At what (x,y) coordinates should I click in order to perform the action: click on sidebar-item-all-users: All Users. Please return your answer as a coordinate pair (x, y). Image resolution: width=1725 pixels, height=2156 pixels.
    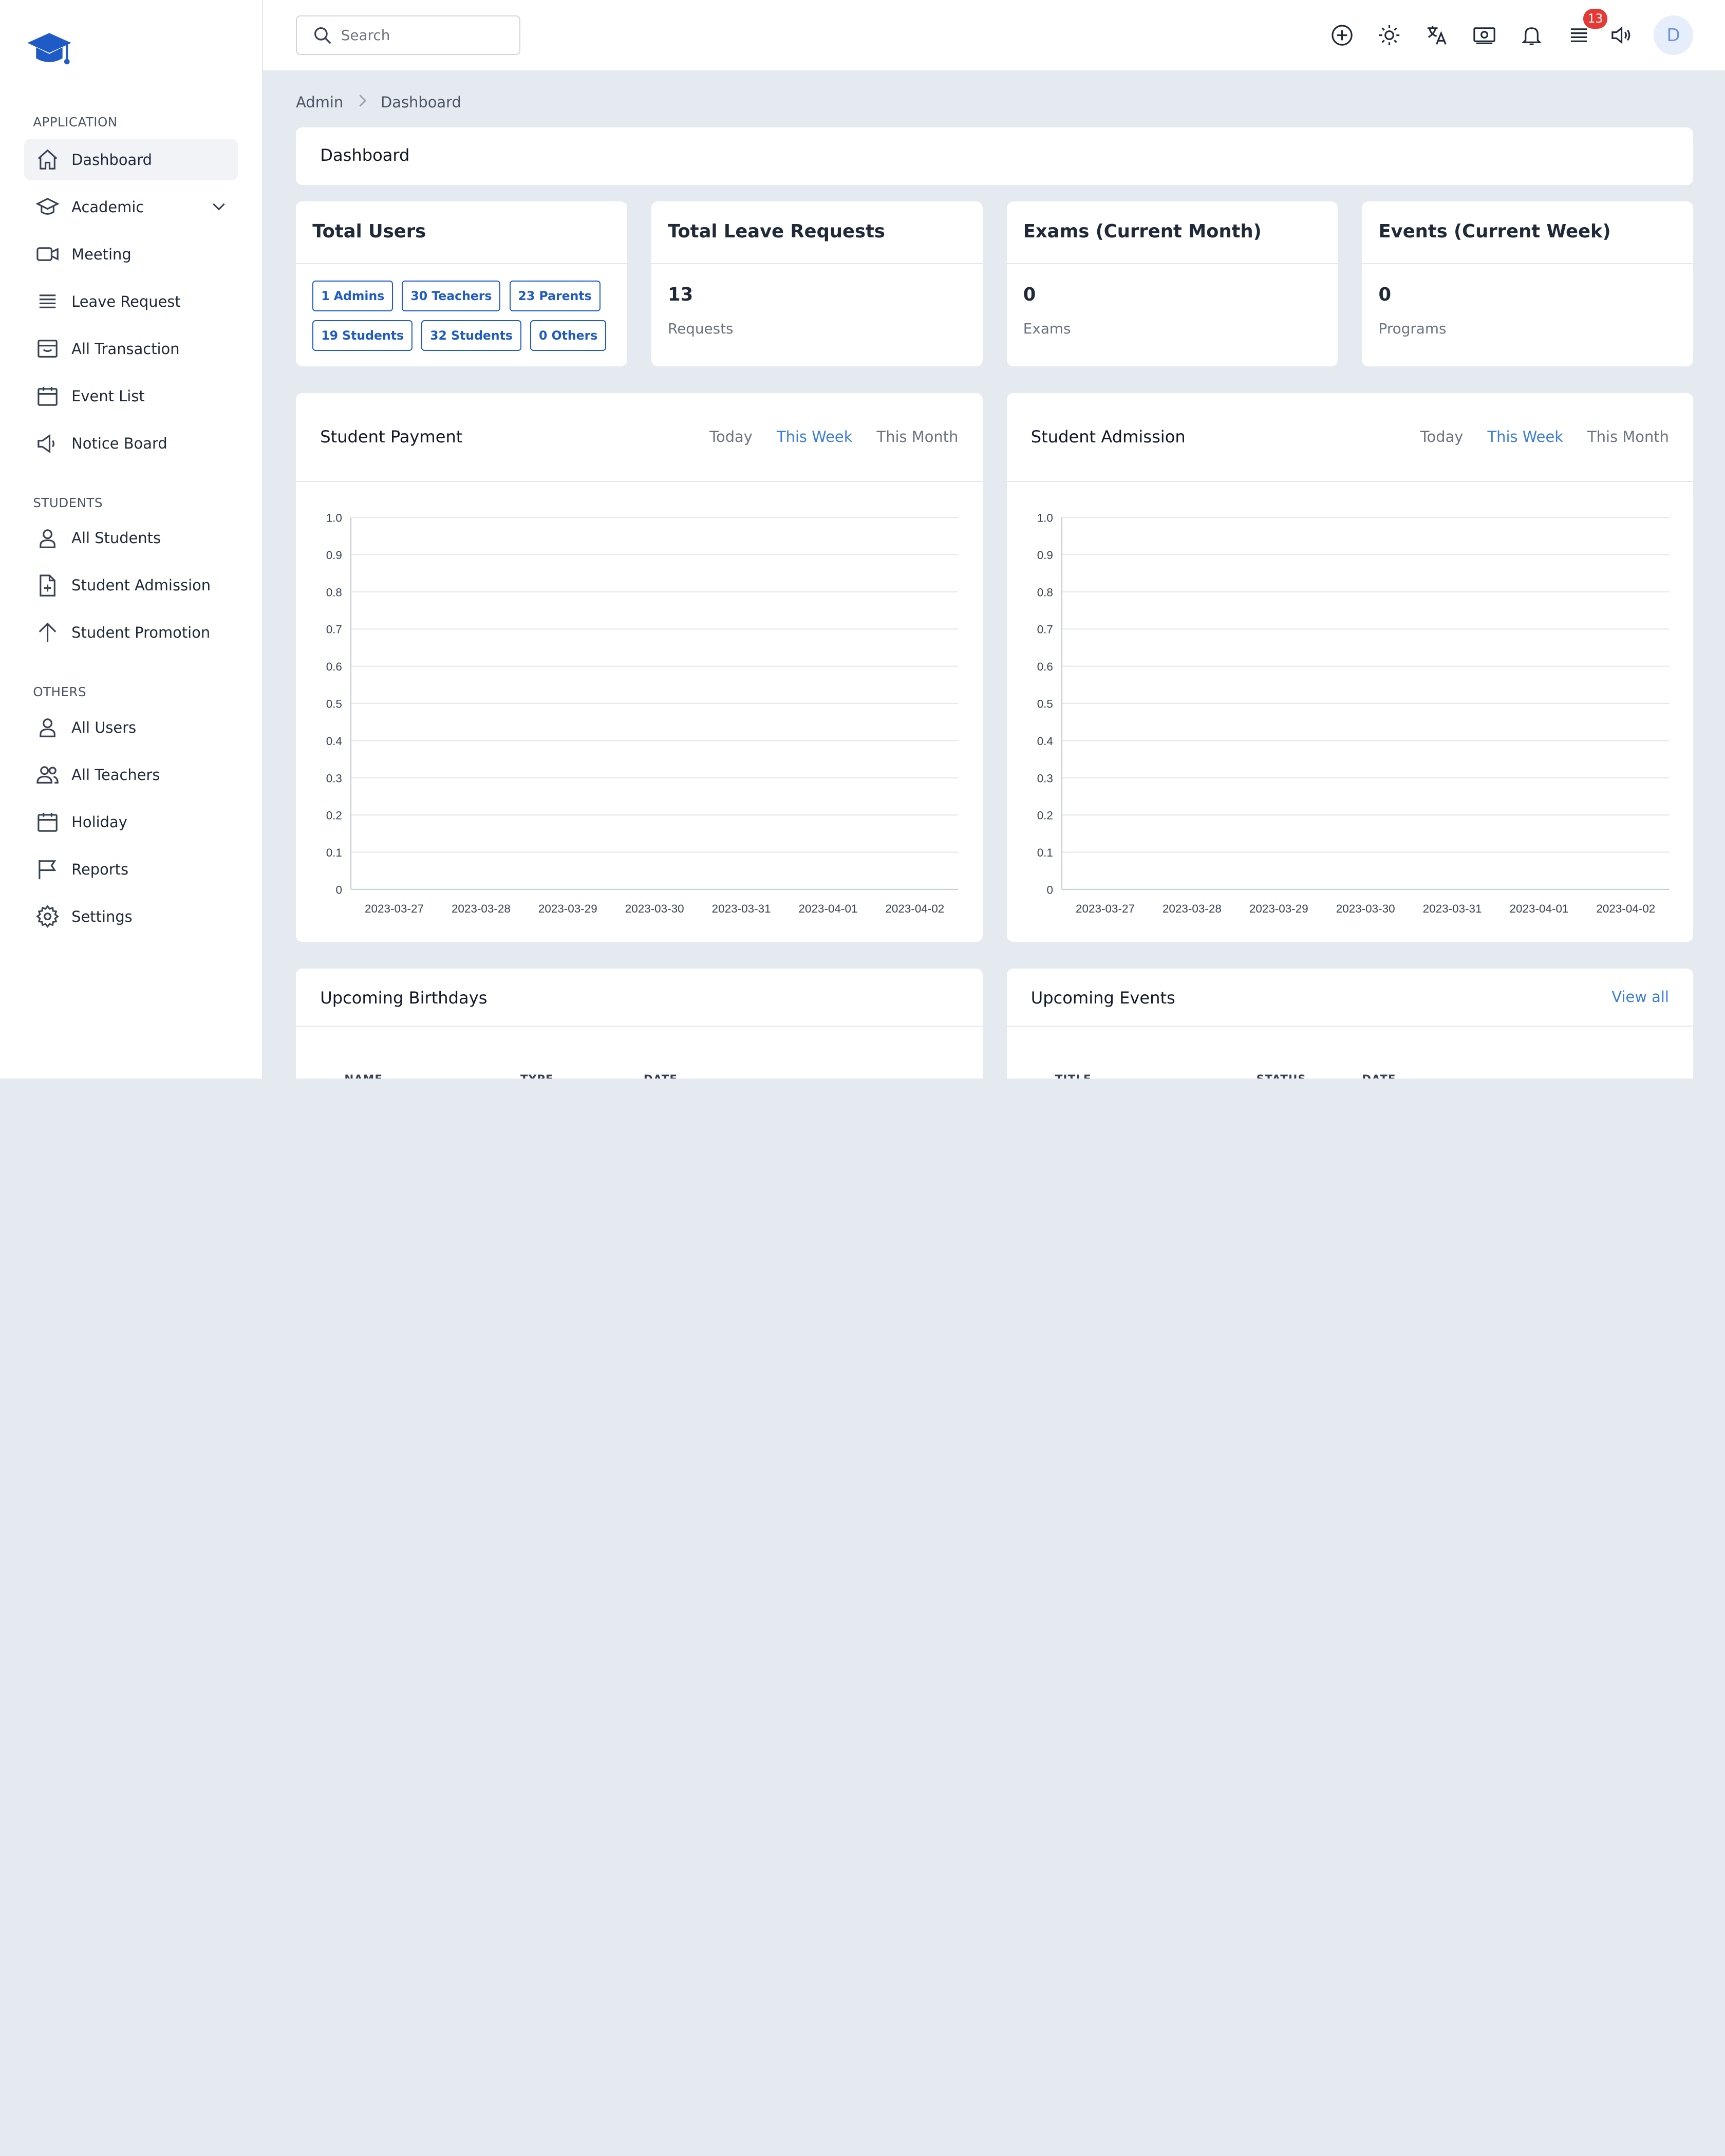
    Looking at the image, I should click on (131, 727).